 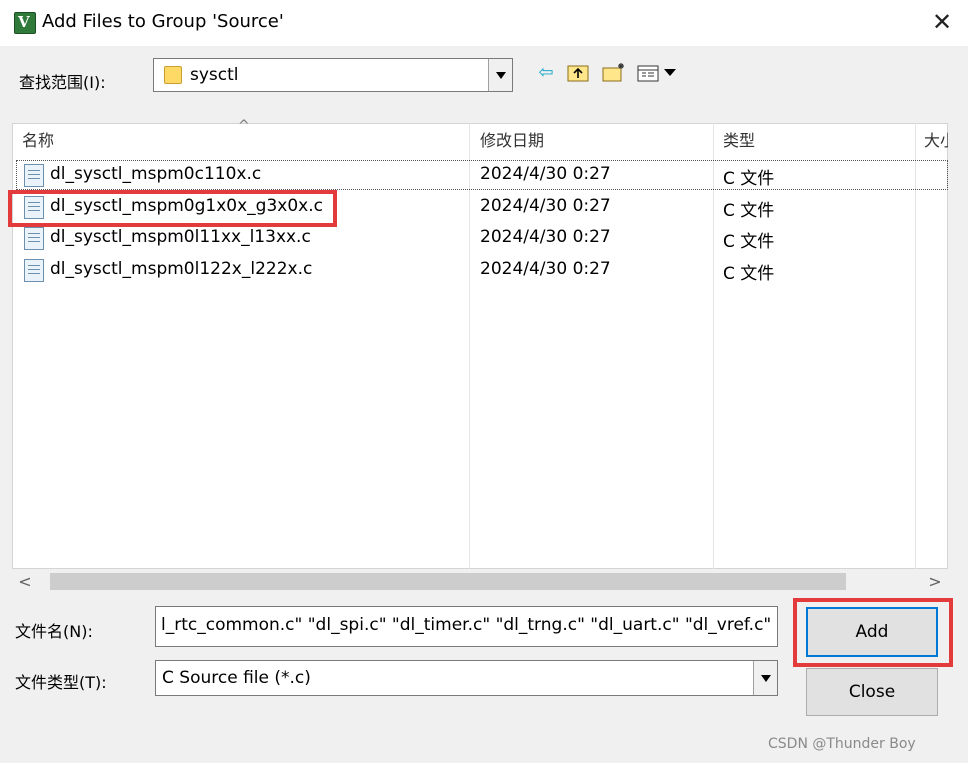 I want to click on file-name: dl_sysctl_mspm0l11xx_l13xx.c, so click(x=180, y=237).